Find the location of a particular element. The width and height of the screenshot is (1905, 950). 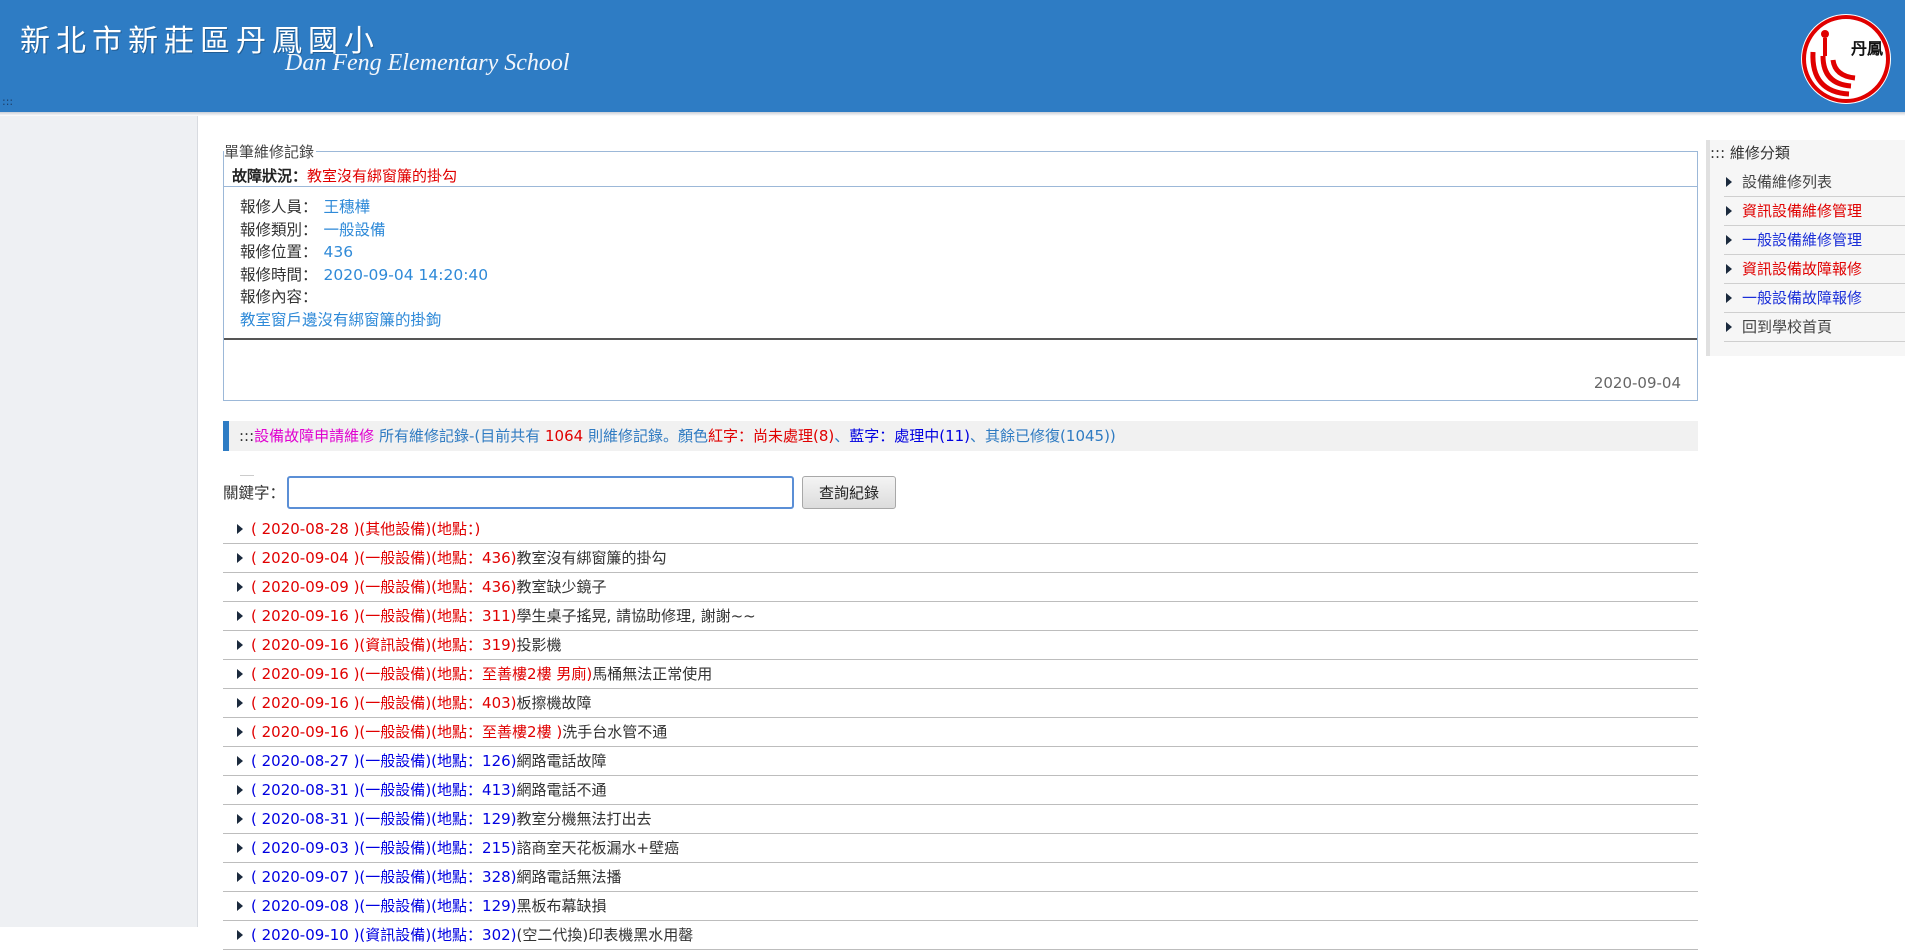

location-value: 436 is located at coordinates (338, 252).